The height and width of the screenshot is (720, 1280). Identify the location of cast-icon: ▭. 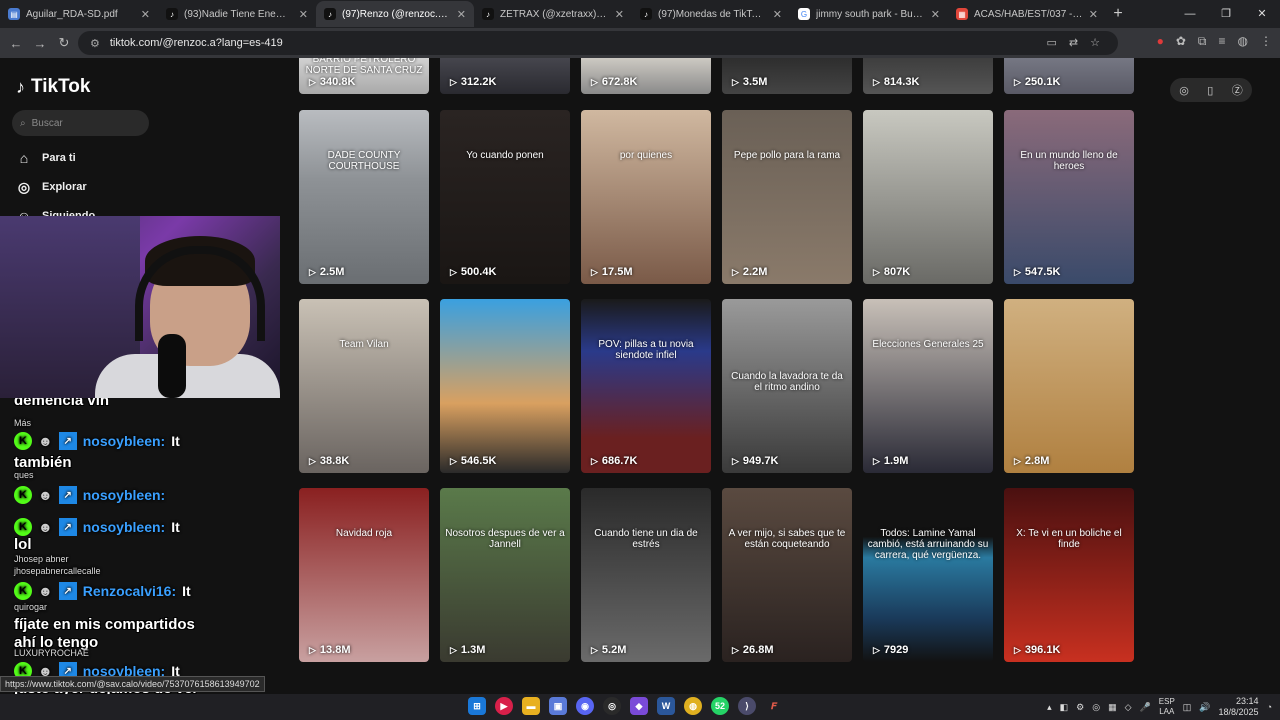
(1052, 42).